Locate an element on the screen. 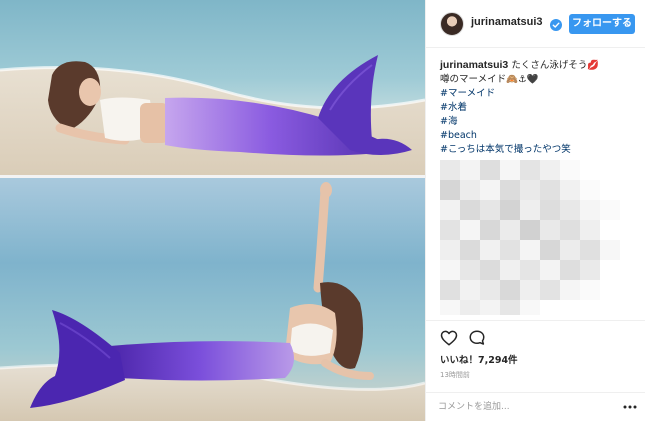 Image resolution: width=645 pixels, height=421 pixels. speech-bubble-icon is located at coordinates (477, 338).